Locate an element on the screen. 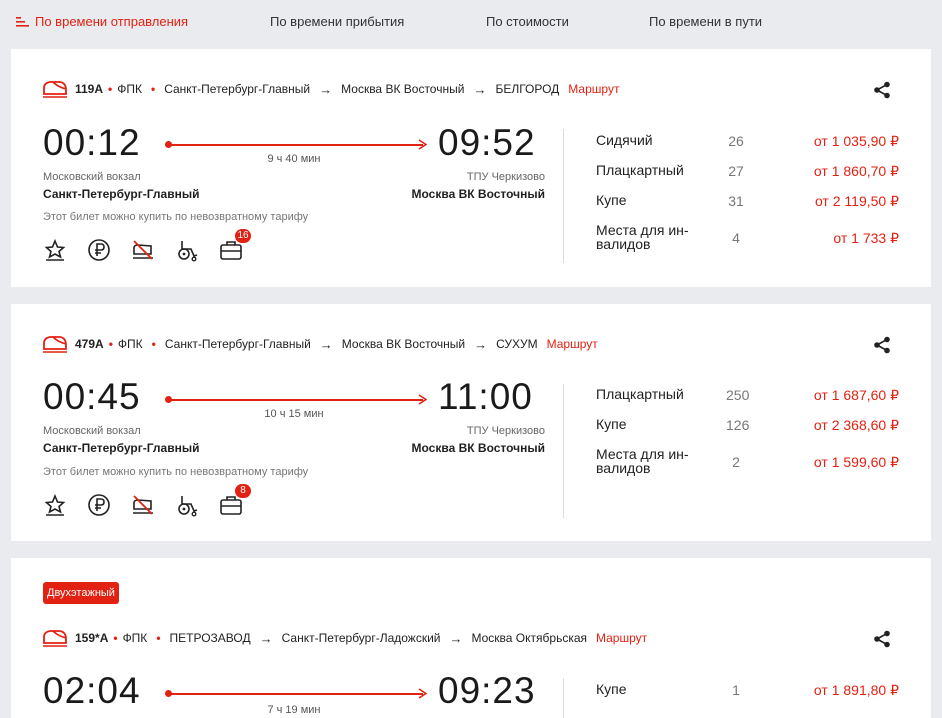 This screenshot has width=942, height=718. amenities: 16 is located at coordinates (153, 245).